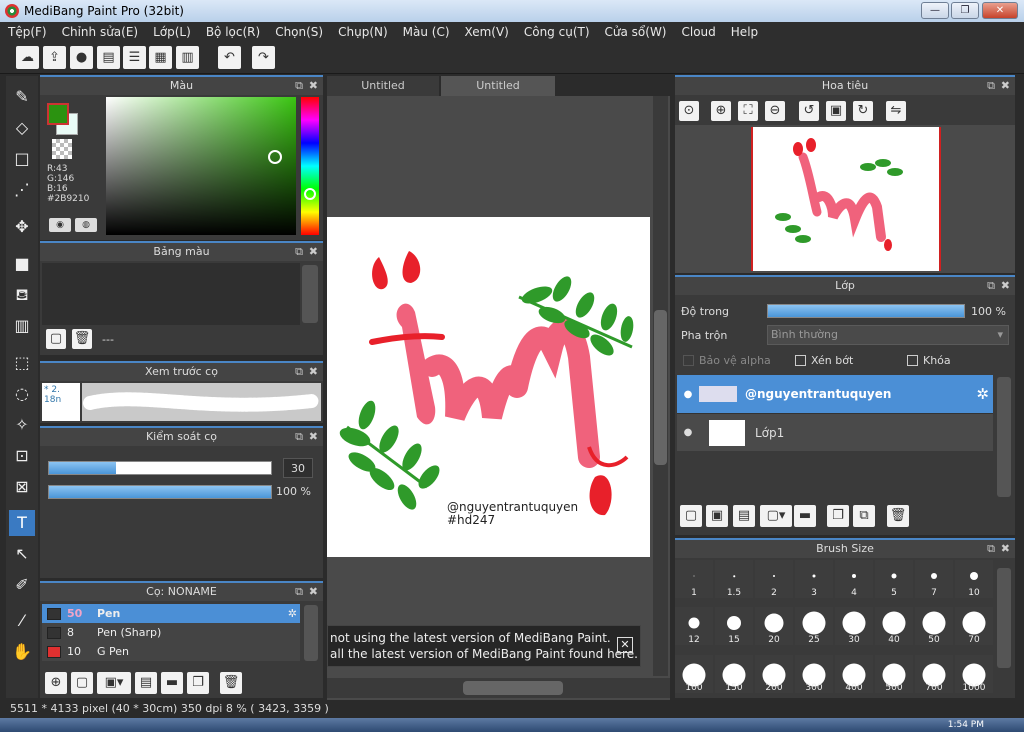 This screenshot has width=1024, height=732. I want to click on text-tool-icon: T, so click(22, 523).